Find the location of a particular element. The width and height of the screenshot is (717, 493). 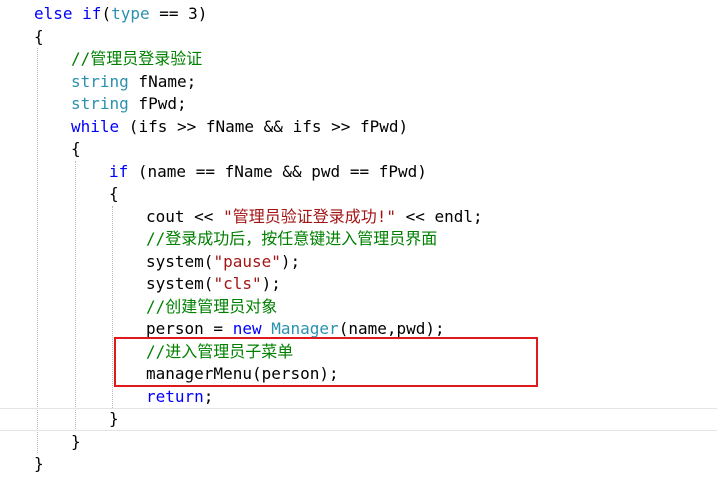

code-line: return; is located at coordinates (179, 397).